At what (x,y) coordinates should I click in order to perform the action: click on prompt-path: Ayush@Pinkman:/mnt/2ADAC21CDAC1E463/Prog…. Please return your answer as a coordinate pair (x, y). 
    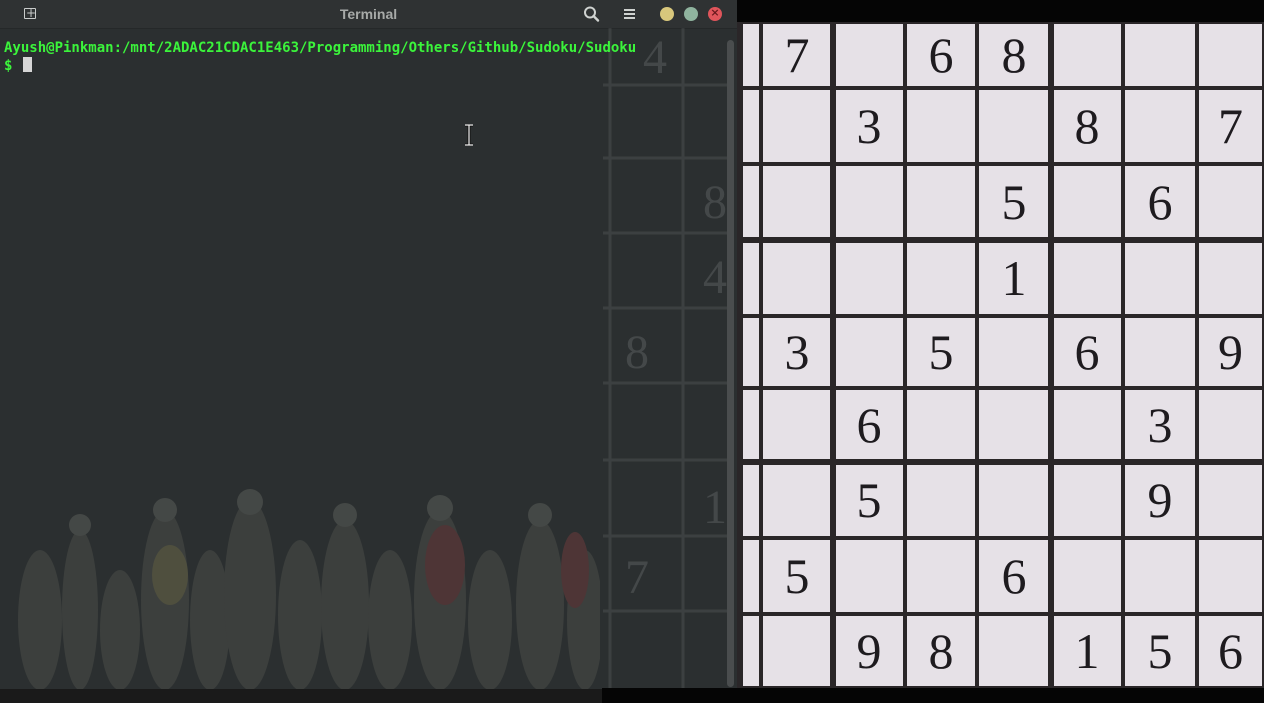
    Looking at the image, I should click on (320, 48).